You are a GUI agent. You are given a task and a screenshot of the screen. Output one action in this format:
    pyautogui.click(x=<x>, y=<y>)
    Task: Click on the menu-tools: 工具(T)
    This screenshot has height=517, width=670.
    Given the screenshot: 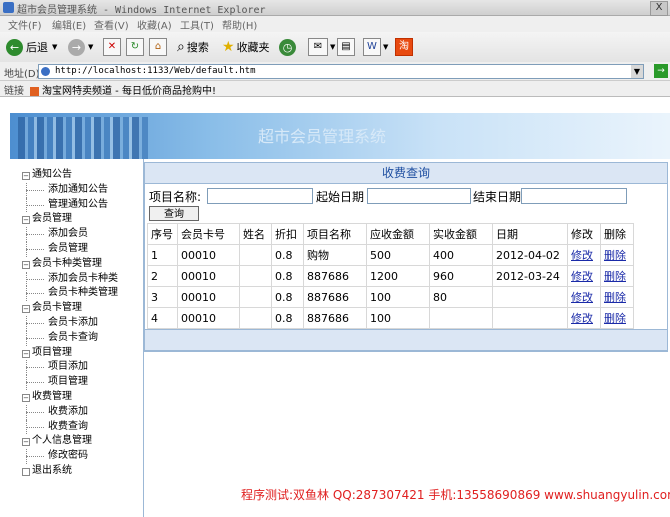 What is the action you would take?
    pyautogui.click(x=197, y=24)
    